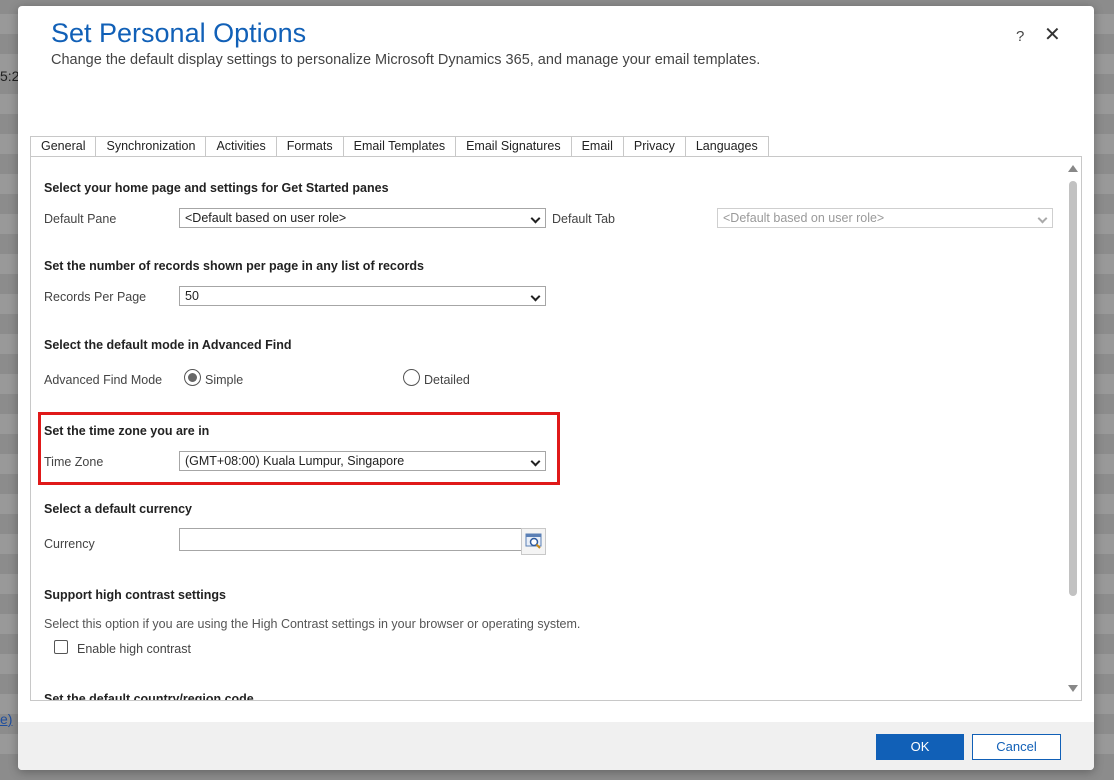 Image resolution: width=1114 pixels, height=780 pixels. Describe the element at coordinates (584, 219) in the screenshot. I see `default-tab-label: Default Tab` at that location.